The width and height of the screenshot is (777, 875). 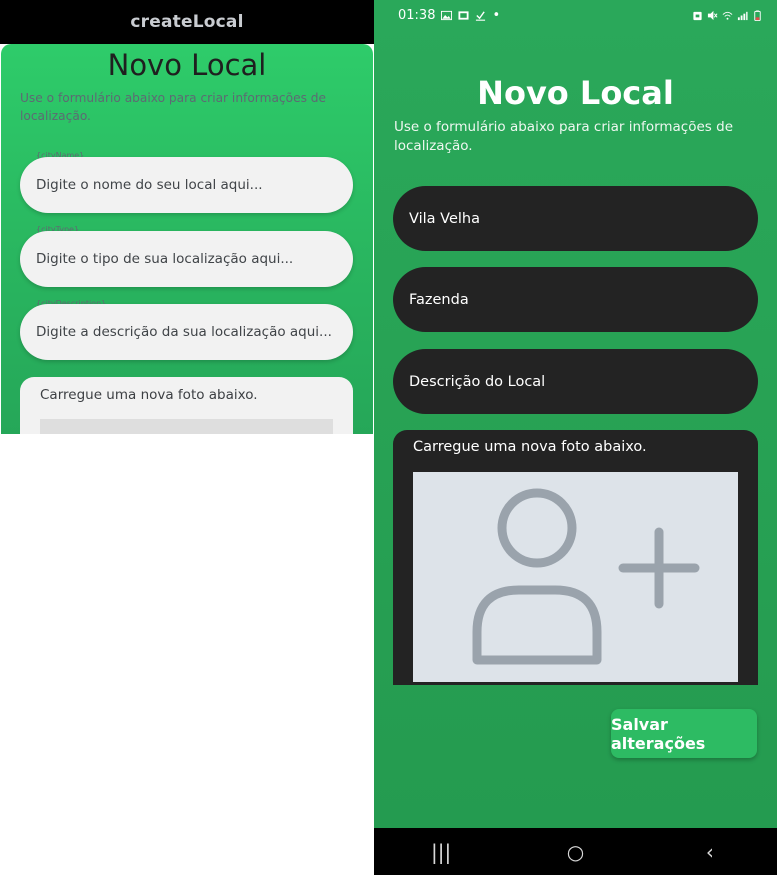 I want to click on home-button: ○, so click(x=575, y=852).